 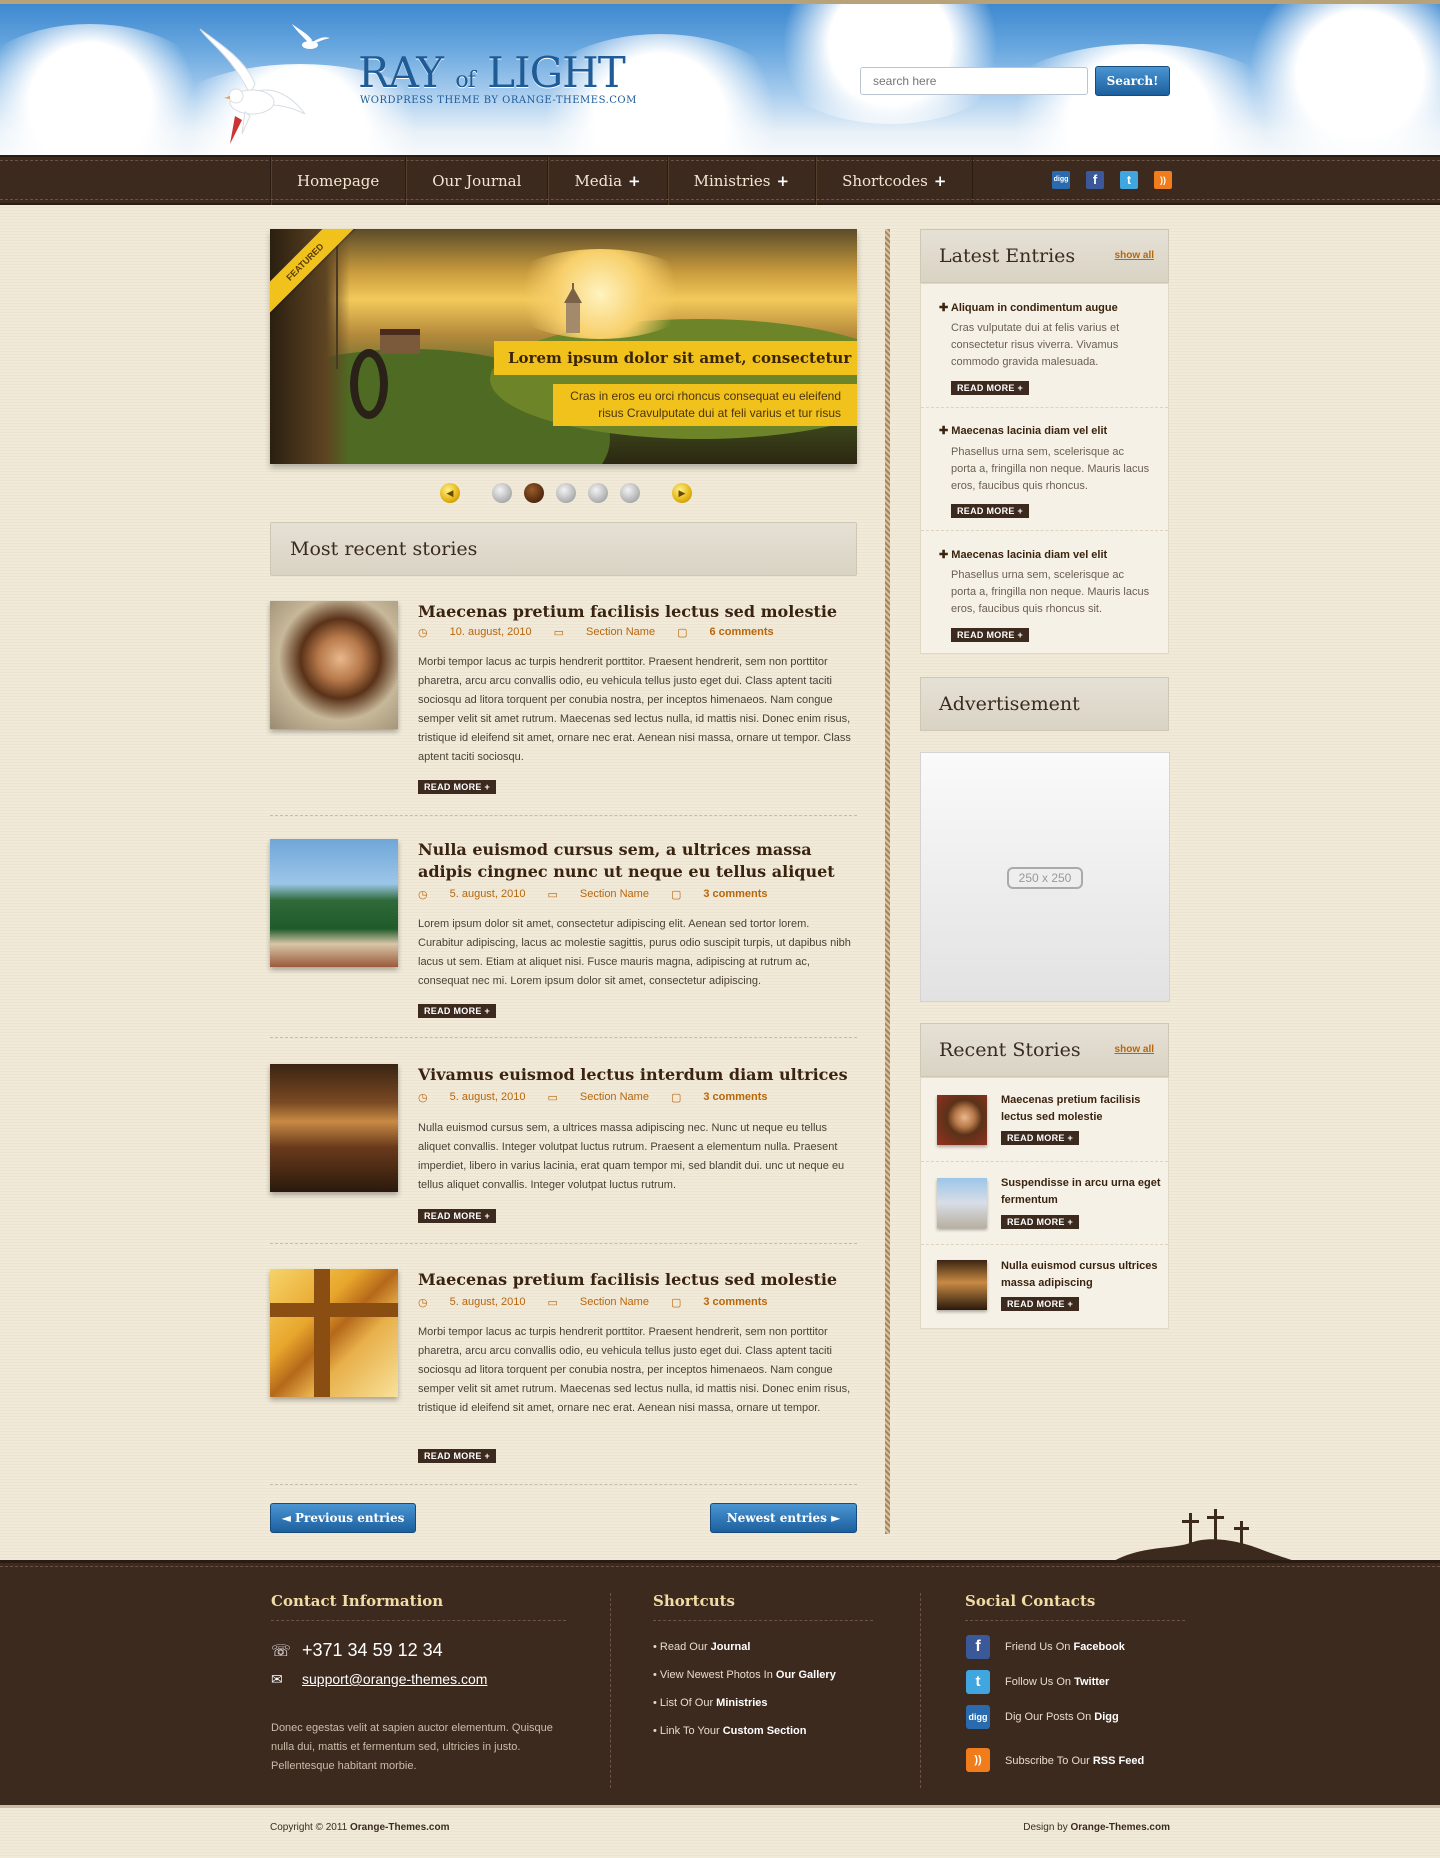 What do you see at coordinates (691, 1731) in the screenshot?
I see `link-text: Link To Your` at bounding box center [691, 1731].